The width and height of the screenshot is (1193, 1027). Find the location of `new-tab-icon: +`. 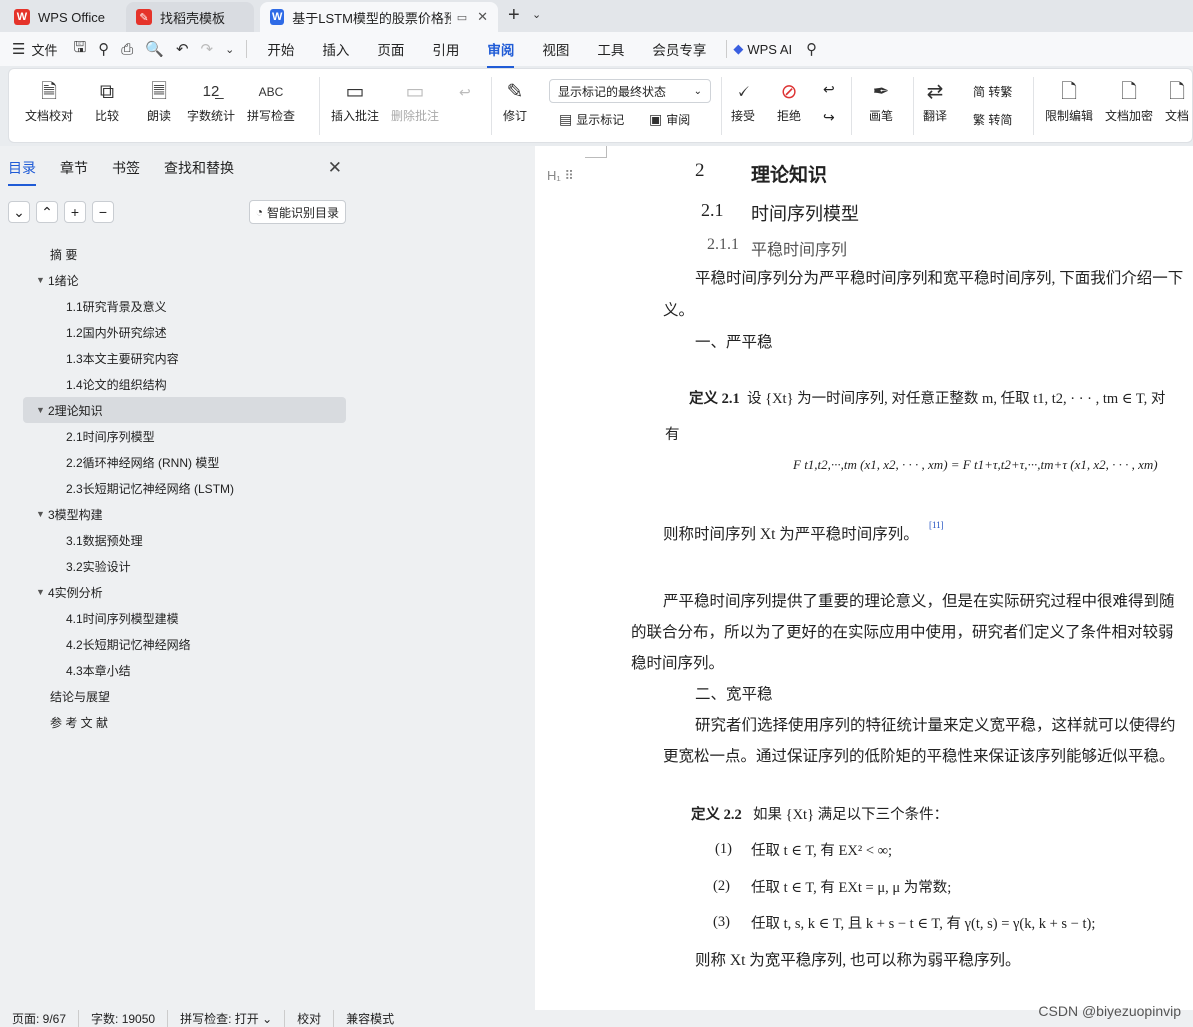

new-tab-icon: + is located at coordinates (514, 15).